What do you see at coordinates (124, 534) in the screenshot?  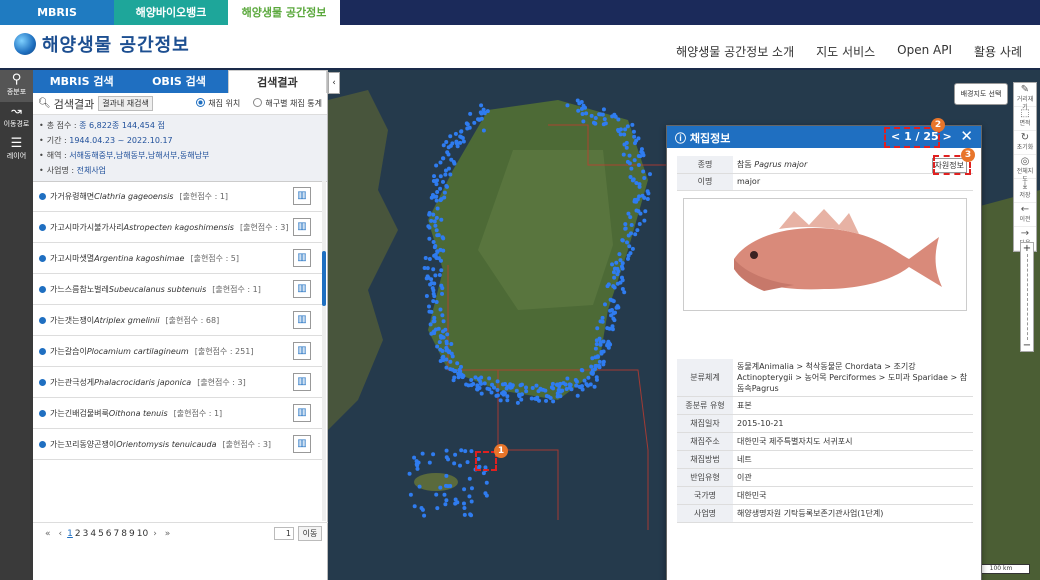 I see `page-link: 8` at bounding box center [124, 534].